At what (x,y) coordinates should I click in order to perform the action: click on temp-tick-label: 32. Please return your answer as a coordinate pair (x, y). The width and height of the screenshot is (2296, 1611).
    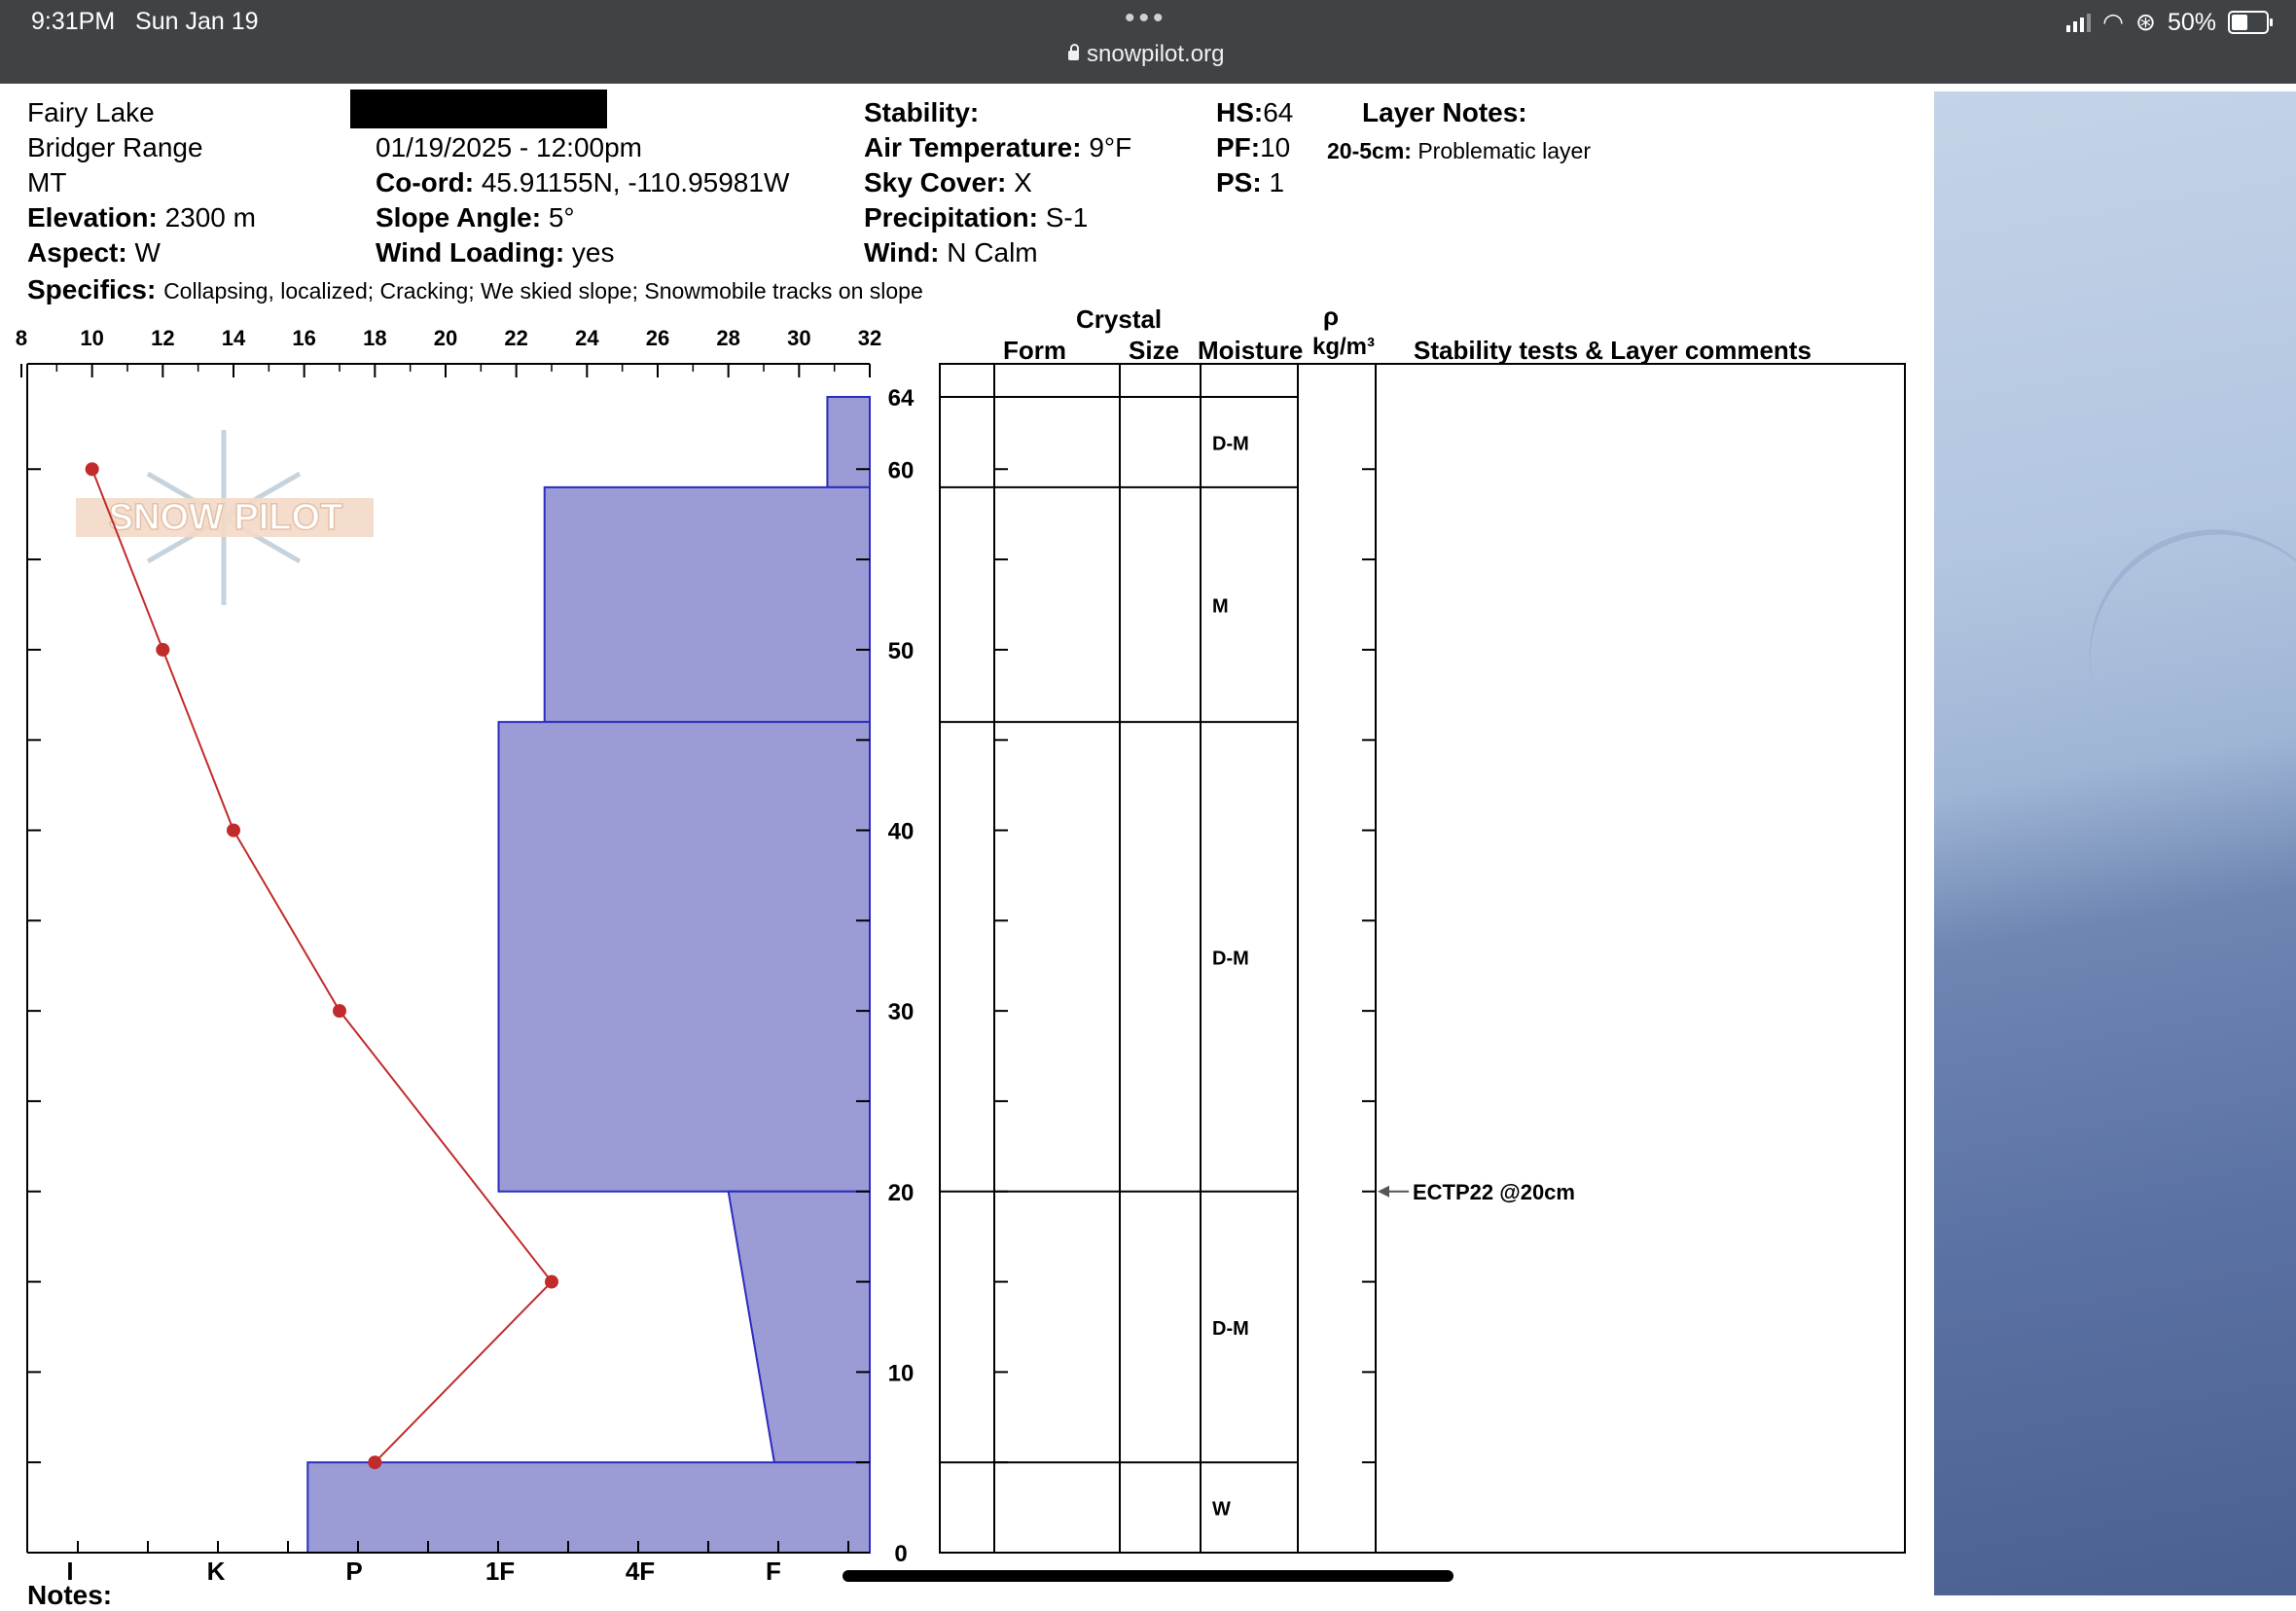
    Looking at the image, I should click on (869, 338).